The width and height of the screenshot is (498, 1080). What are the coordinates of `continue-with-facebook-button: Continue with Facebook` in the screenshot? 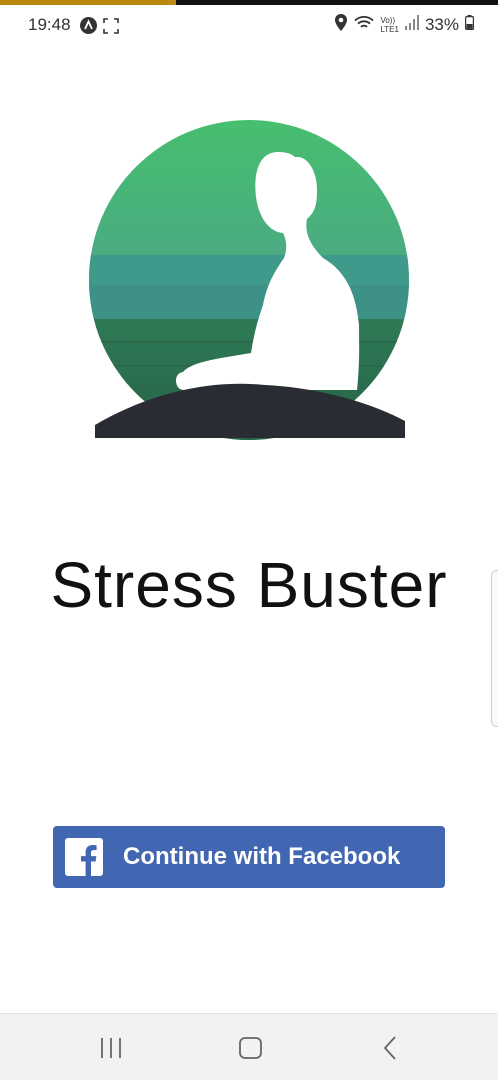 It's located at (249, 857).